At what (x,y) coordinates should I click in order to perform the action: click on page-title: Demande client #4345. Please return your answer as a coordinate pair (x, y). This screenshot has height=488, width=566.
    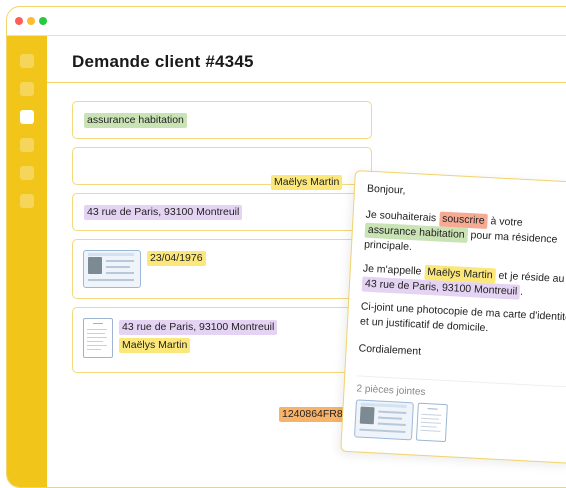
    Looking at the image, I should click on (163, 61).